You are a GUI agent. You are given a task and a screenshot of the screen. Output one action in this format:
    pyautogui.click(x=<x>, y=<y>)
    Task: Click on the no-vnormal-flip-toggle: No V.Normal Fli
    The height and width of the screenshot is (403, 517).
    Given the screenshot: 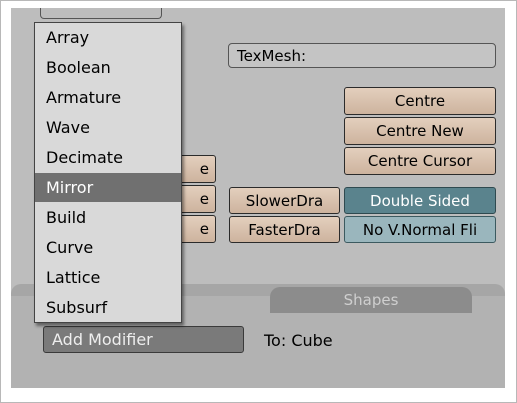 What is the action you would take?
    pyautogui.click(x=420, y=229)
    